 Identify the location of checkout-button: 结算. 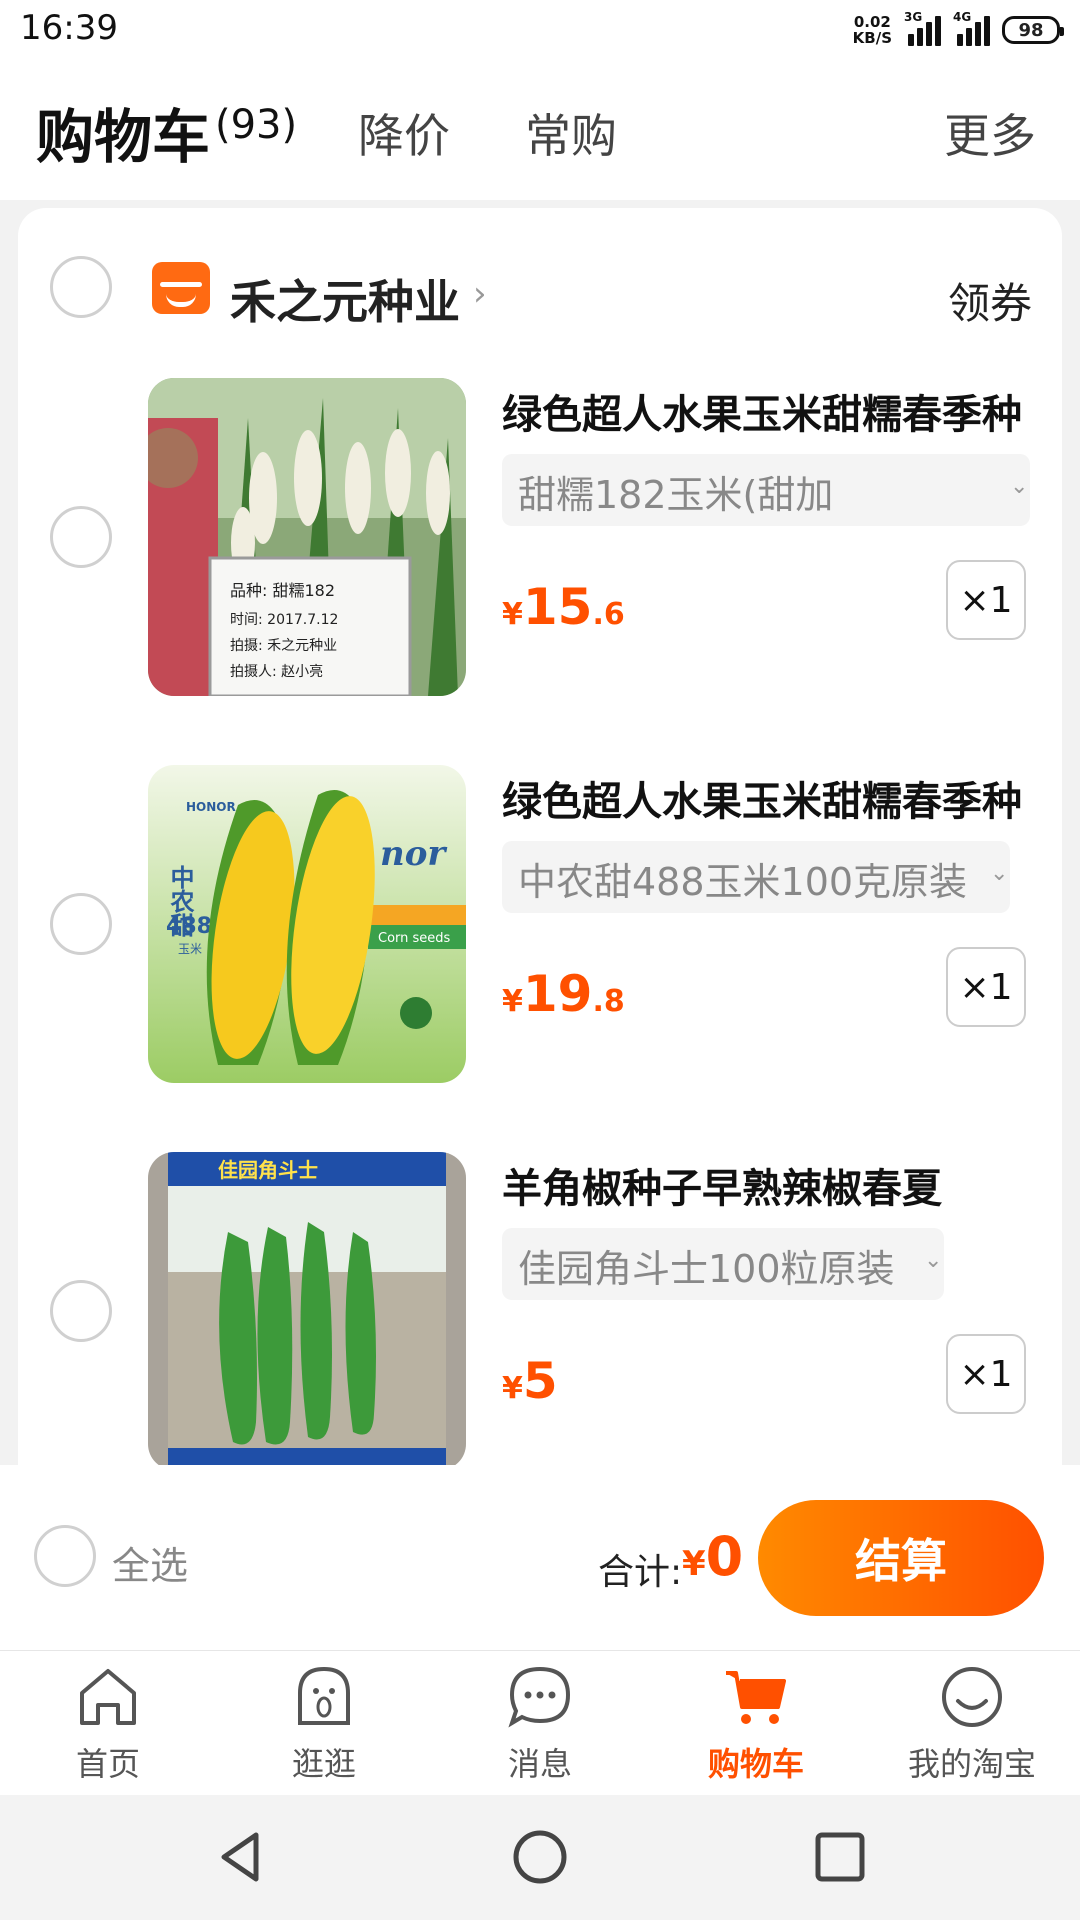
(901, 1558).